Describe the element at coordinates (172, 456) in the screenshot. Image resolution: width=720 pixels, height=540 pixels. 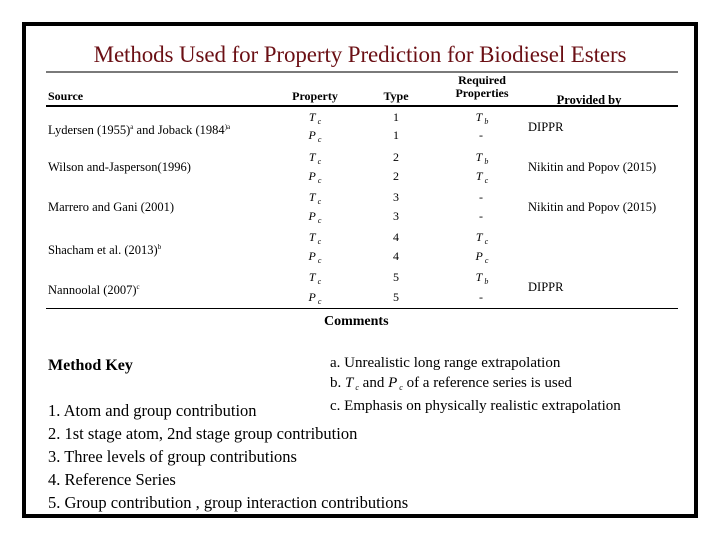
I see `method-key-item: 3. Three levels of group contributions` at that location.